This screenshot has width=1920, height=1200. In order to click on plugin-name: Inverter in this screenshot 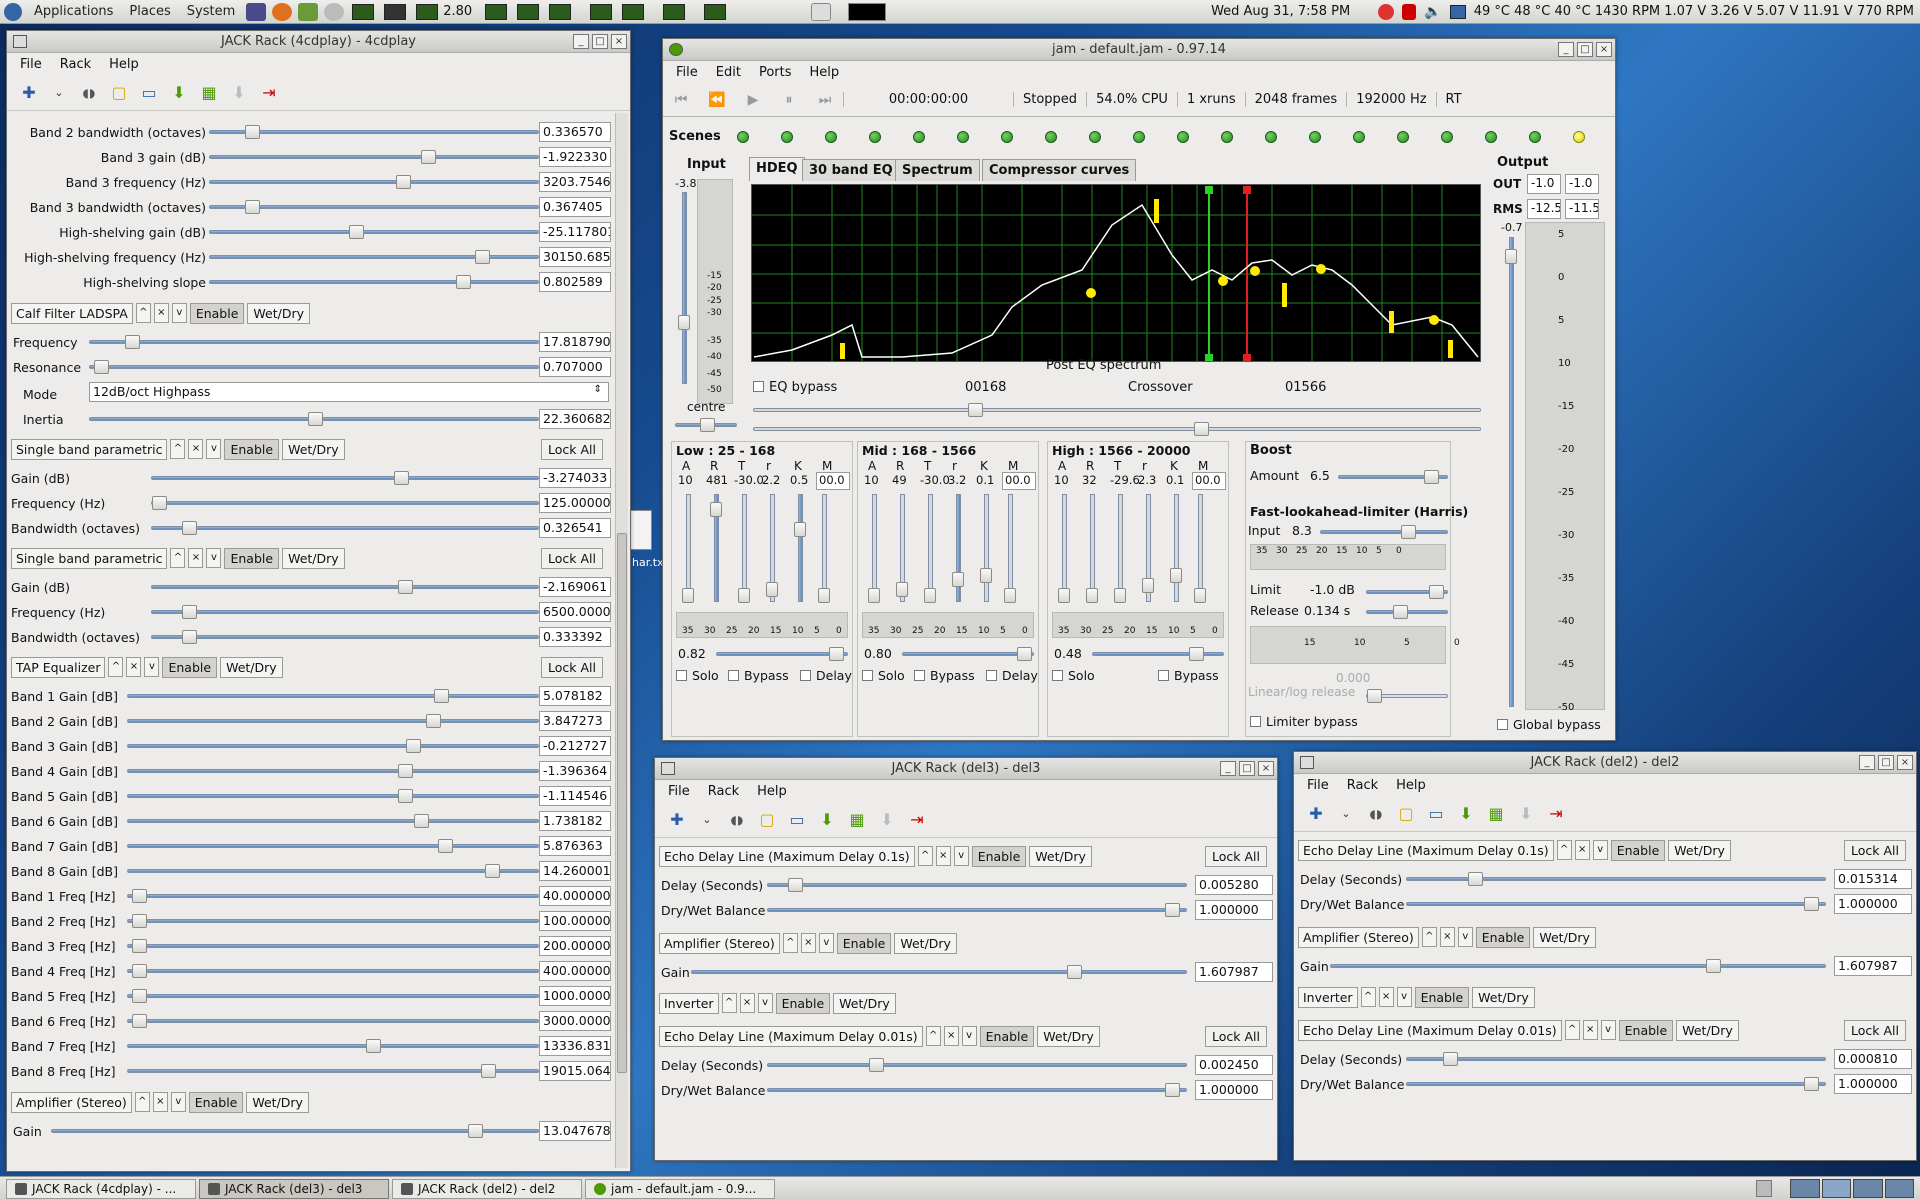, I will do `click(1328, 997)`.